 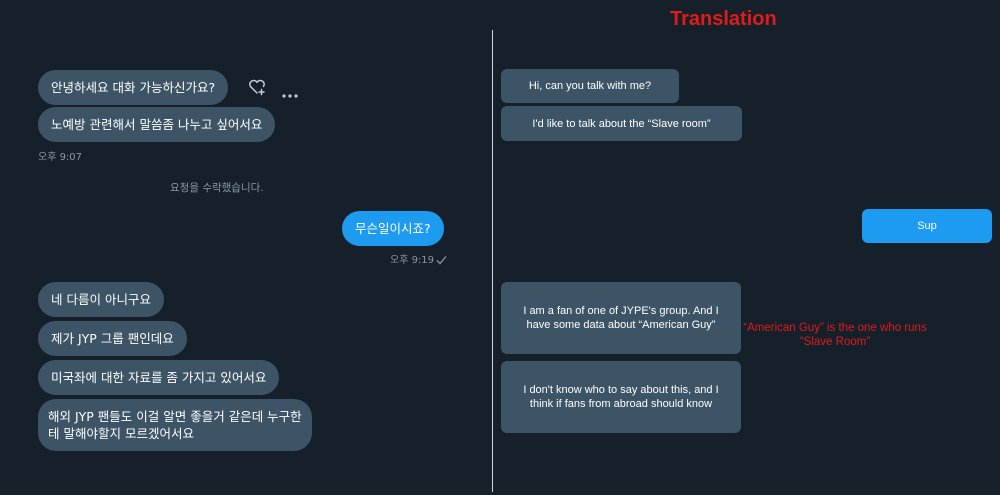 What do you see at coordinates (412, 260) in the screenshot?
I see `timestamp: 오후 9:19` at bounding box center [412, 260].